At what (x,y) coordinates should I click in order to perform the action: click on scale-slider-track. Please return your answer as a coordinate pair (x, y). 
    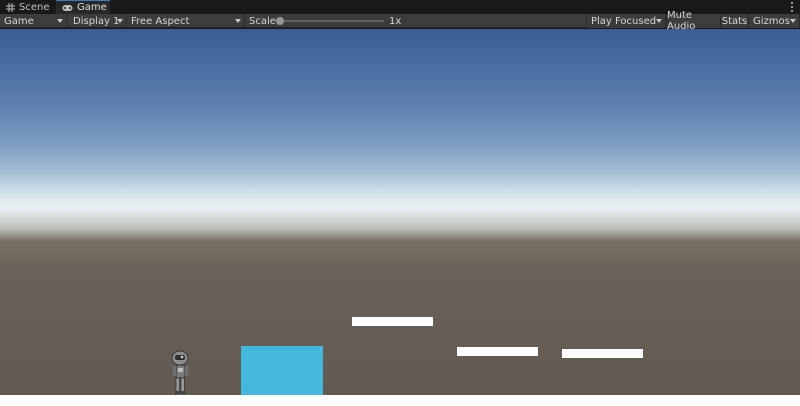
    Looking at the image, I should click on (332, 21).